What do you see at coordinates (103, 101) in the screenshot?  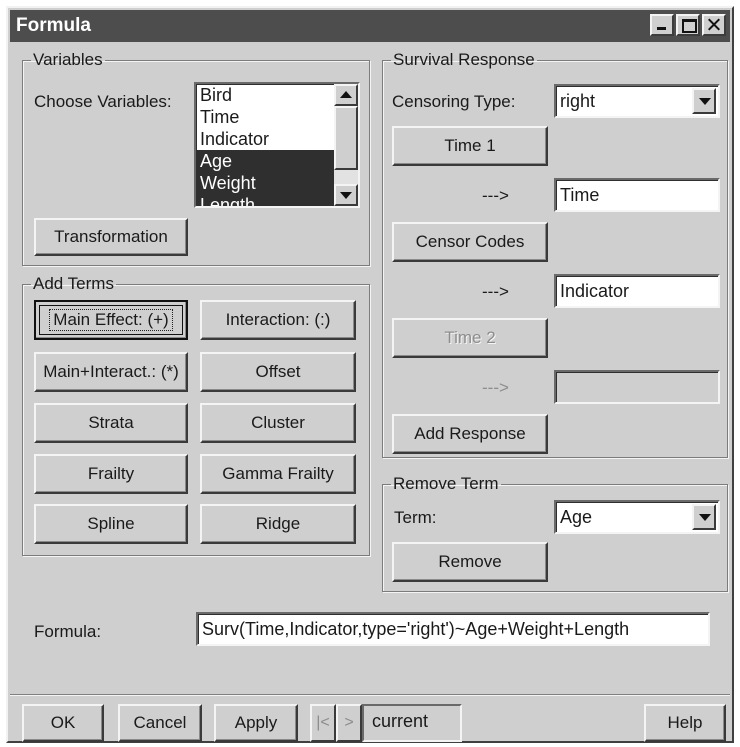 I see `choose-variables-label: Choose Variables:` at bounding box center [103, 101].